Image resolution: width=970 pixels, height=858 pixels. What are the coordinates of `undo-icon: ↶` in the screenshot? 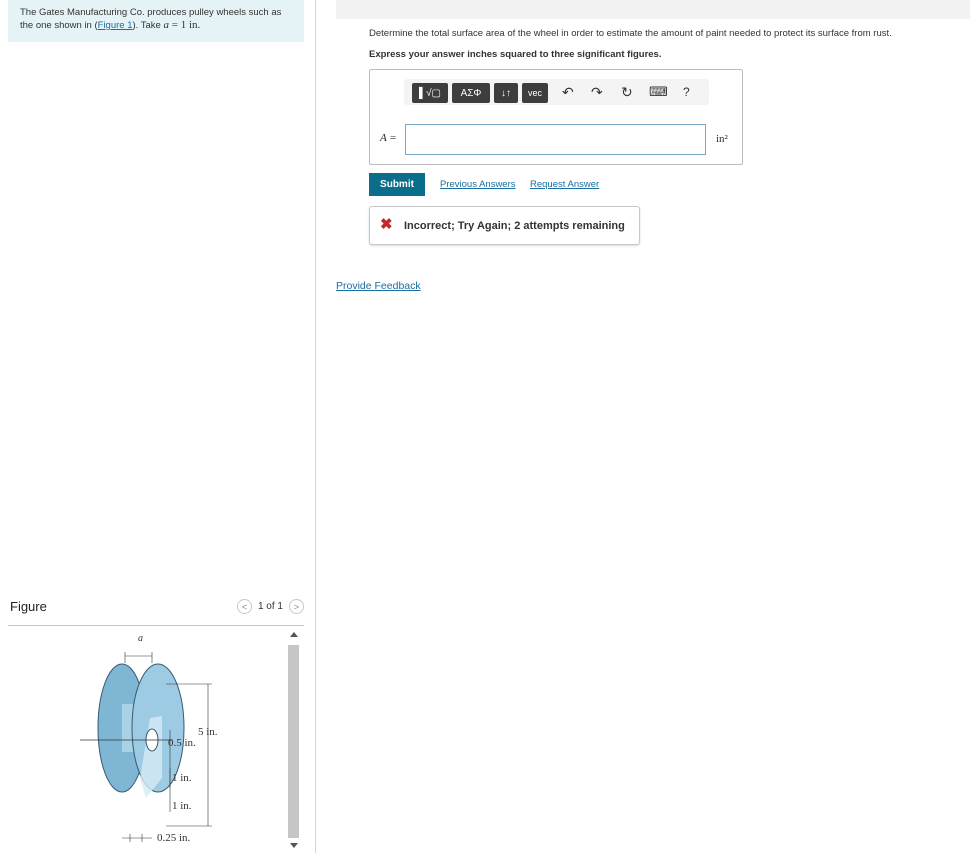 It's located at (568, 92).